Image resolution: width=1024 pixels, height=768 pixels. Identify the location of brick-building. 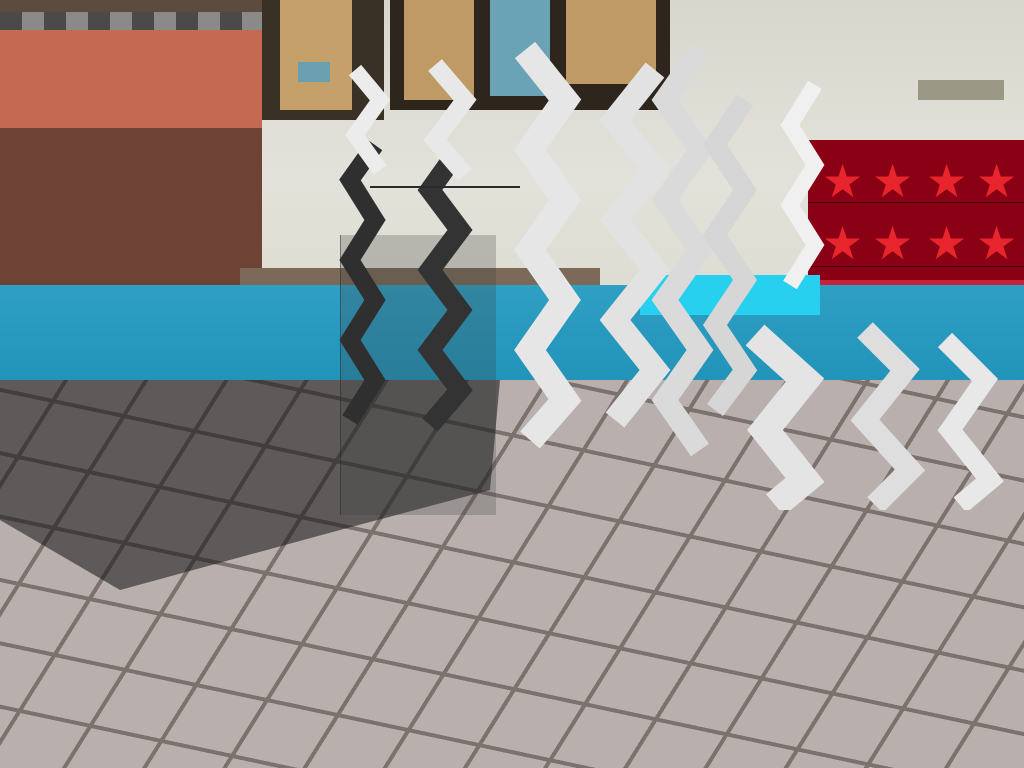
(131, 154).